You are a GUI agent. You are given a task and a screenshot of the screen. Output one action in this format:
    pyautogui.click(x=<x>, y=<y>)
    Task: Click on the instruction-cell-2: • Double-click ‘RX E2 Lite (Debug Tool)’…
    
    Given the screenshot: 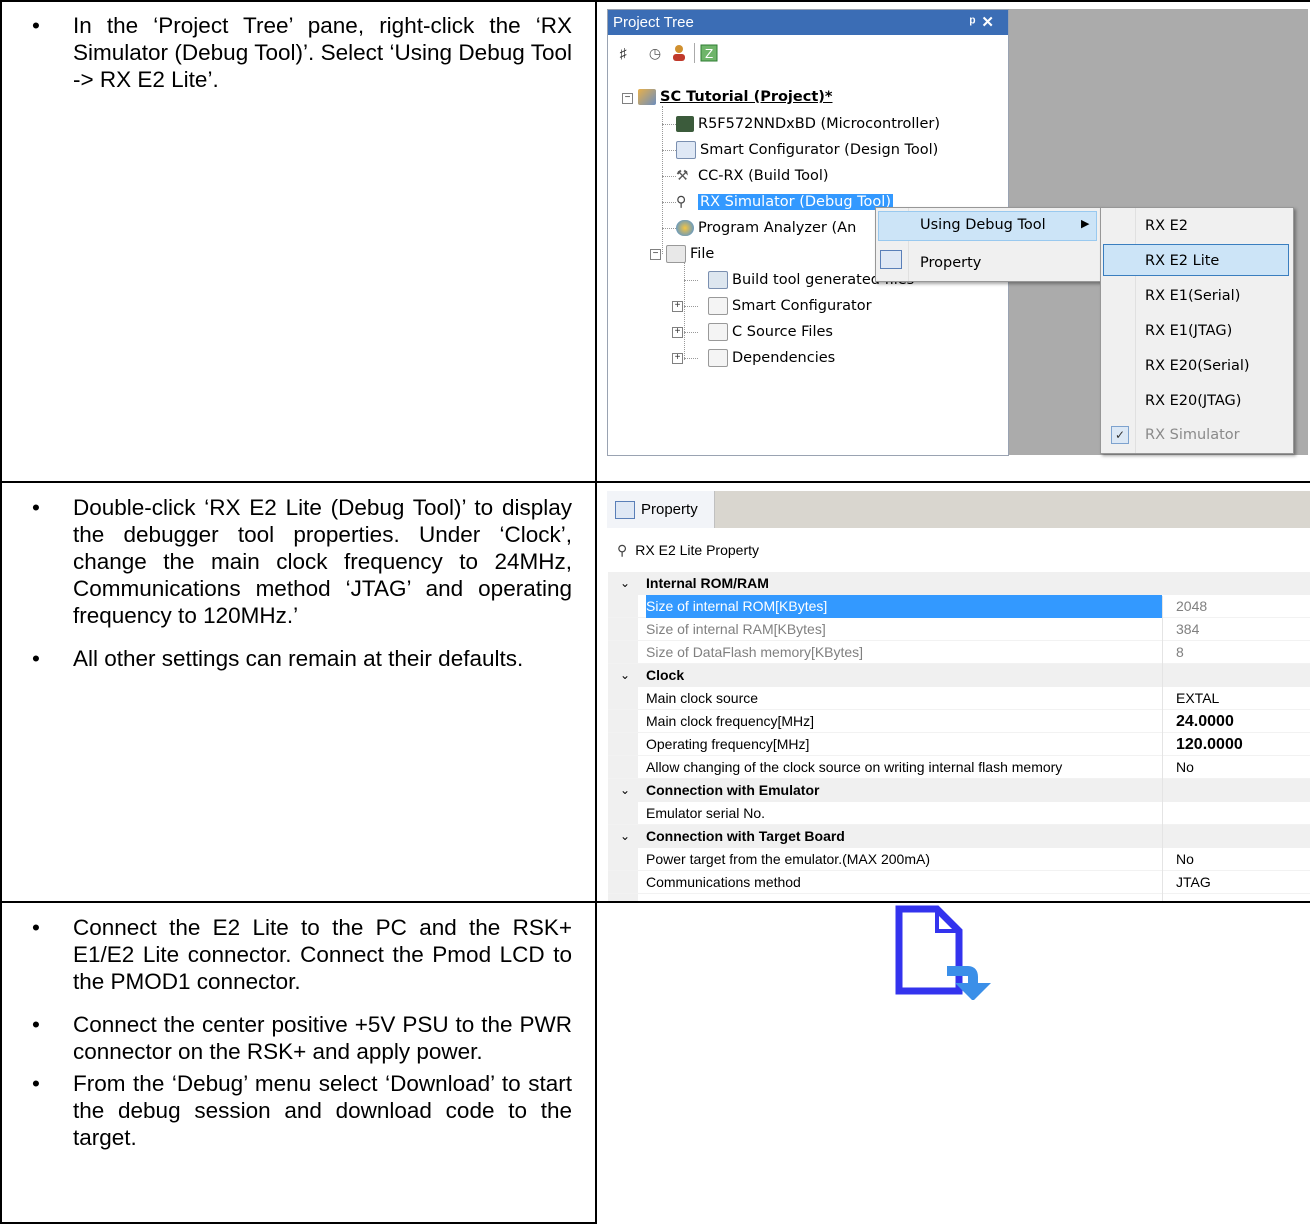 What is the action you would take?
    pyautogui.click(x=302, y=583)
    